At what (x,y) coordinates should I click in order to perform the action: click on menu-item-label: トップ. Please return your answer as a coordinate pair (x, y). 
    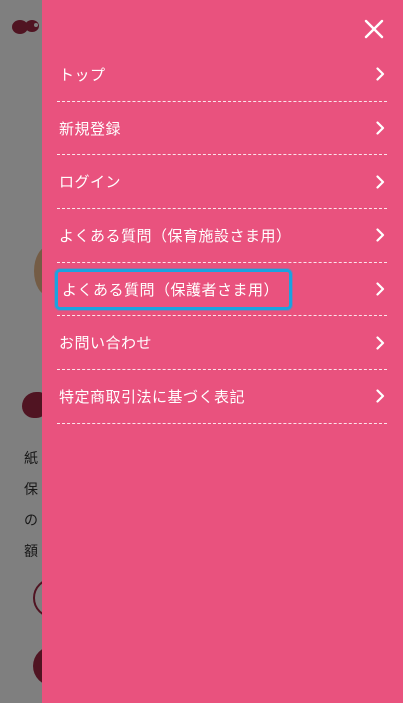
    Looking at the image, I should click on (82, 74).